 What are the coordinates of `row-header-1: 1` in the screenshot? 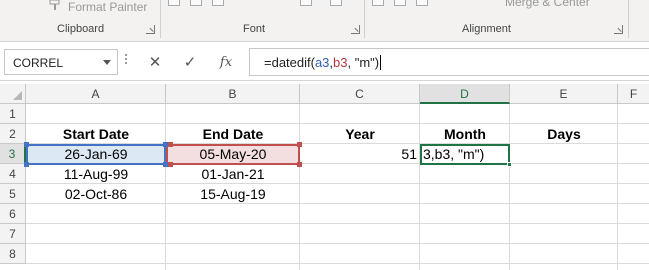 It's located at (13, 114).